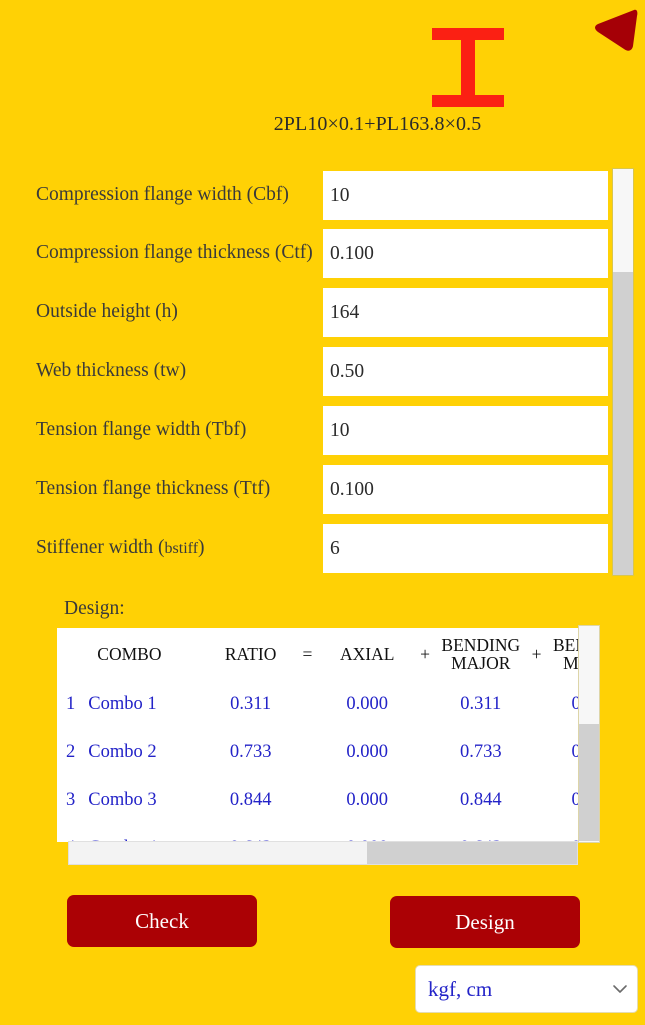 The image size is (645, 1025). What do you see at coordinates (141, 429) in the screenshot?
I see `label-tension-flange-width: Tension flange width (Tbf)` at bounding box center [141, 429].